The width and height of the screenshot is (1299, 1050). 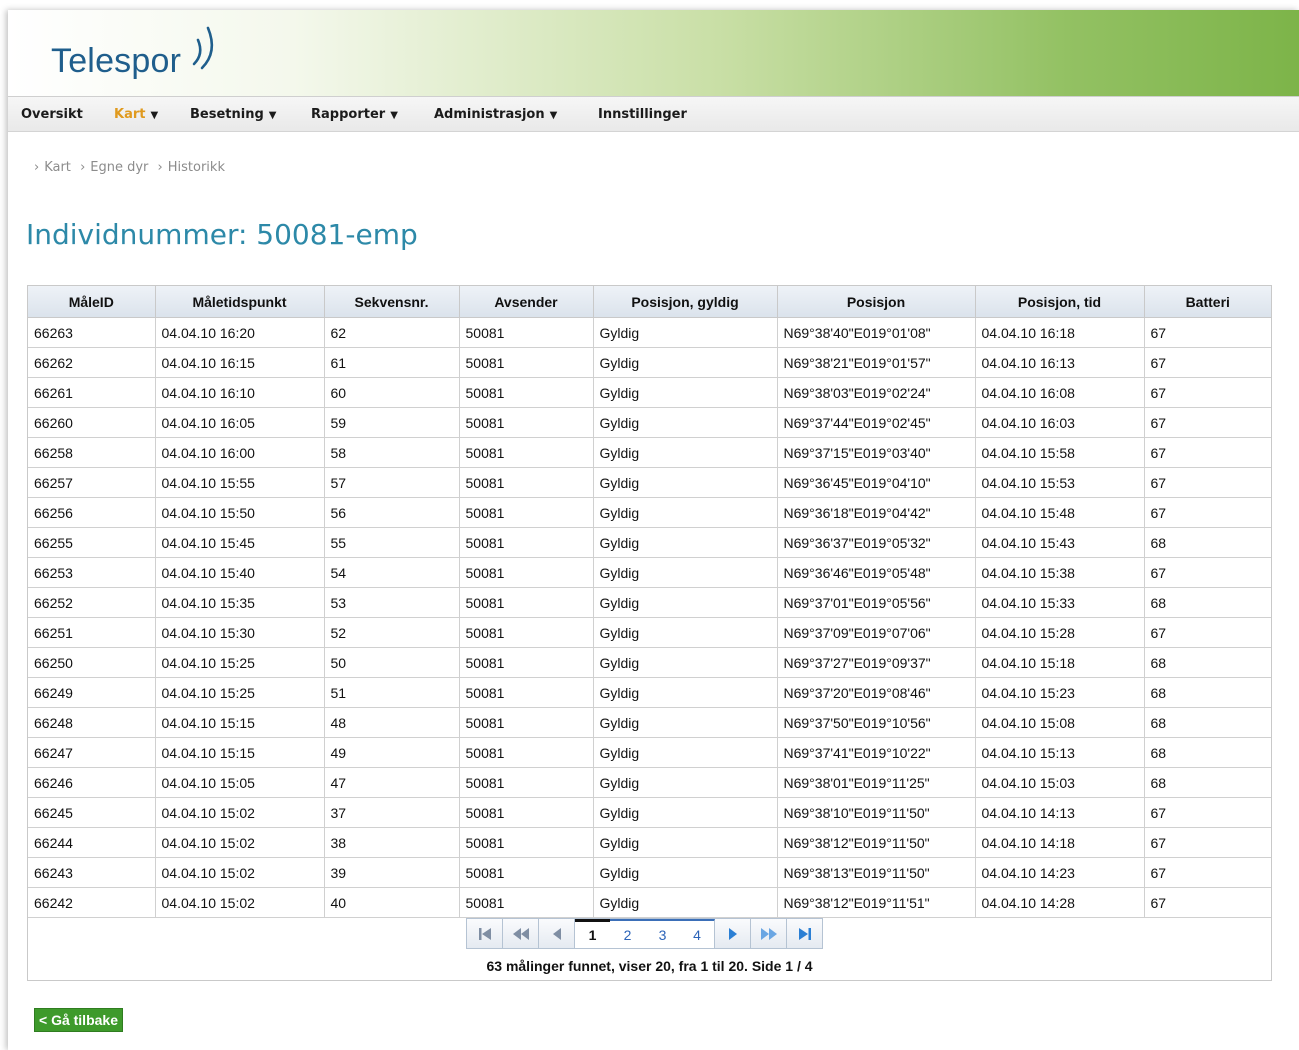 What do you see at coordinates (876, 362) in the screenshot?
I see `table-cell: N69°38'21"E019°01'57"` at bounding box center [876, 362].